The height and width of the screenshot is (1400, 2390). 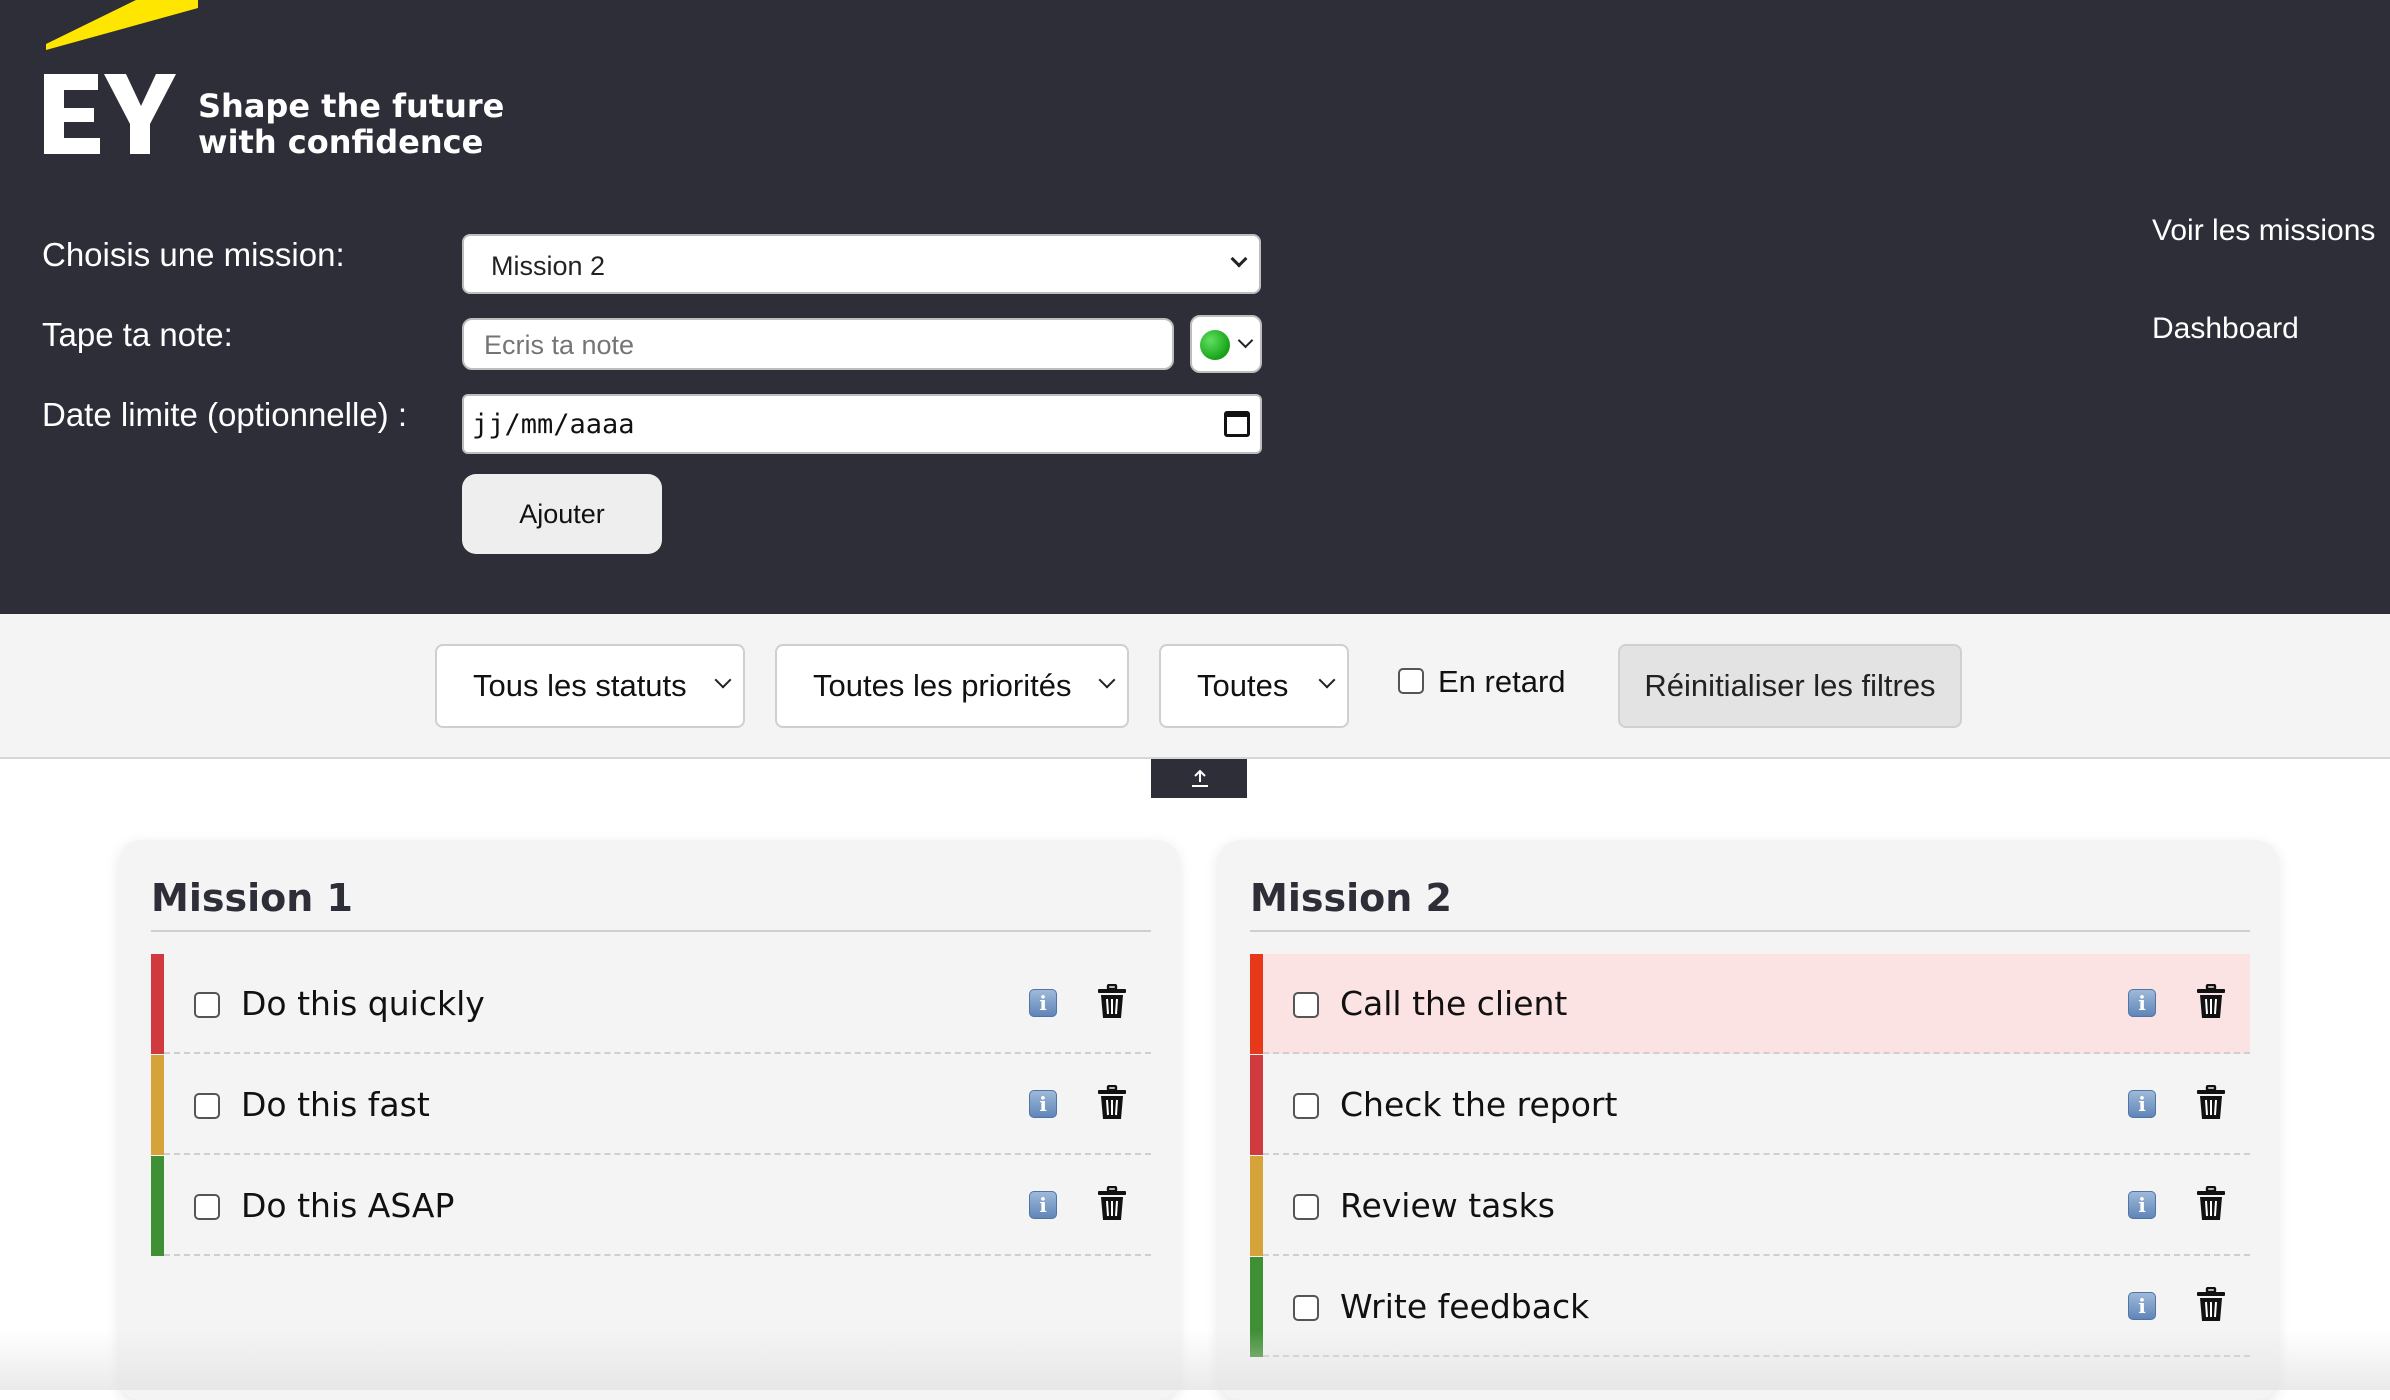 What do you see at coordinates (818, 344) in the screenshot?
I see `note-input: Ecris ta note` at bounding box center [818, 344].